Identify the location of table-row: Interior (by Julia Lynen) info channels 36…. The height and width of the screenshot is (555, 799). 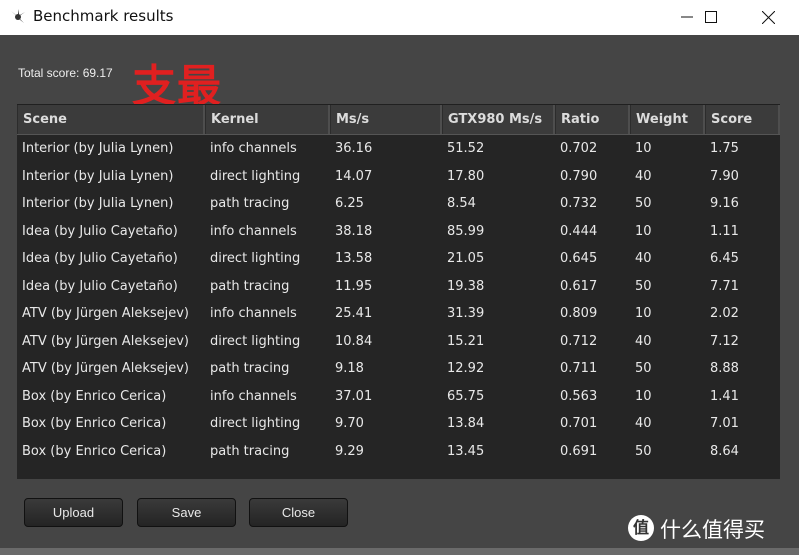
(398, 149).